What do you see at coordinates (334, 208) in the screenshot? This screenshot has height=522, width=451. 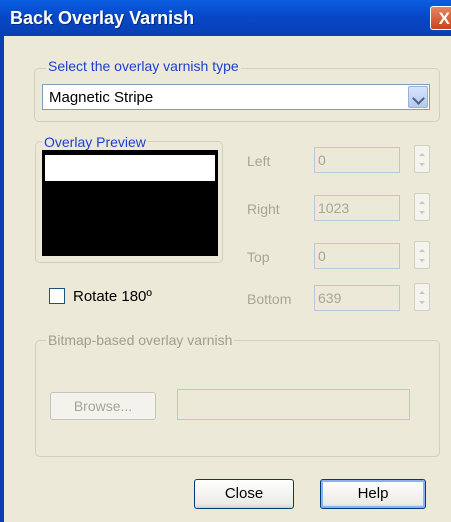 I see `right-value: 1023` at bounding box center [334, 208].